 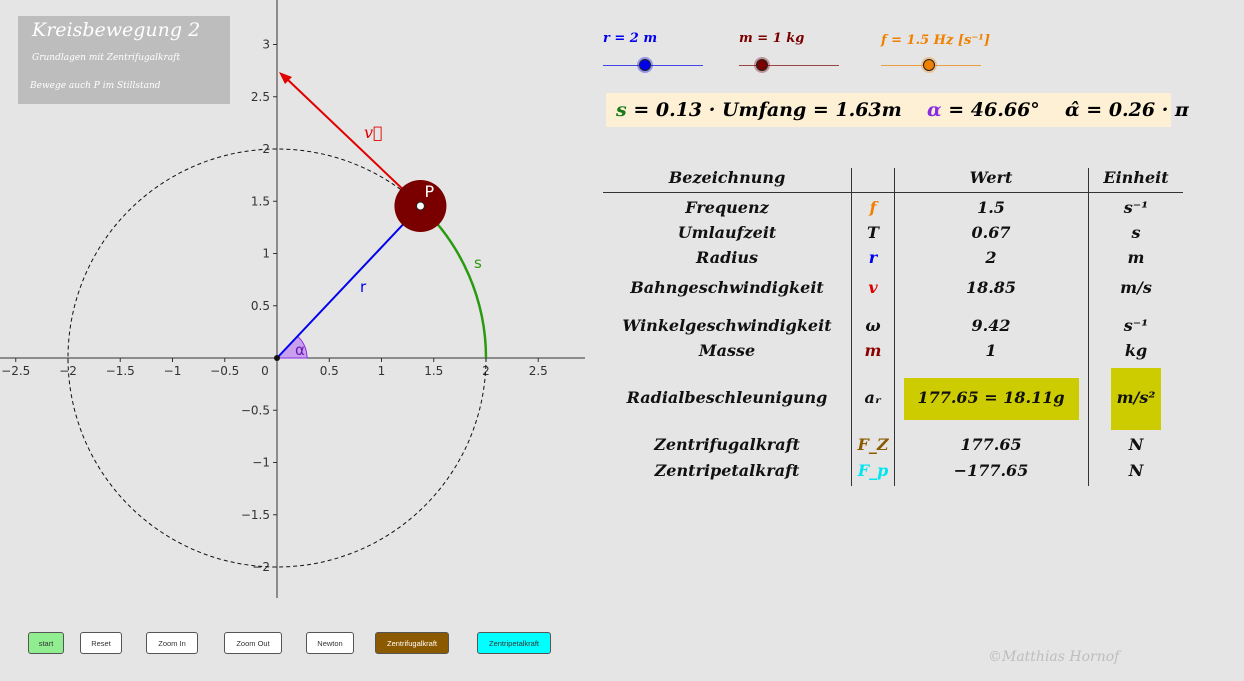 I want to click on row-name: Bahngeschwindigkeit, so click(x=727, y=287).